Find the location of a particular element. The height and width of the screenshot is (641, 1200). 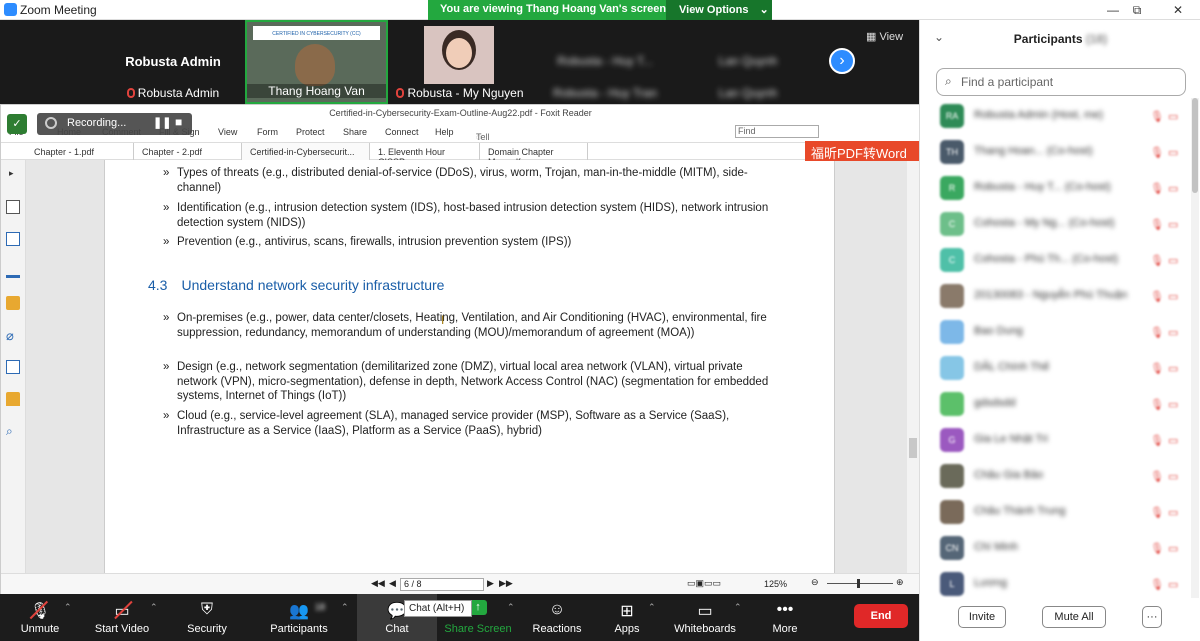

more-button: ••• More is located at coordinates (785, 617).